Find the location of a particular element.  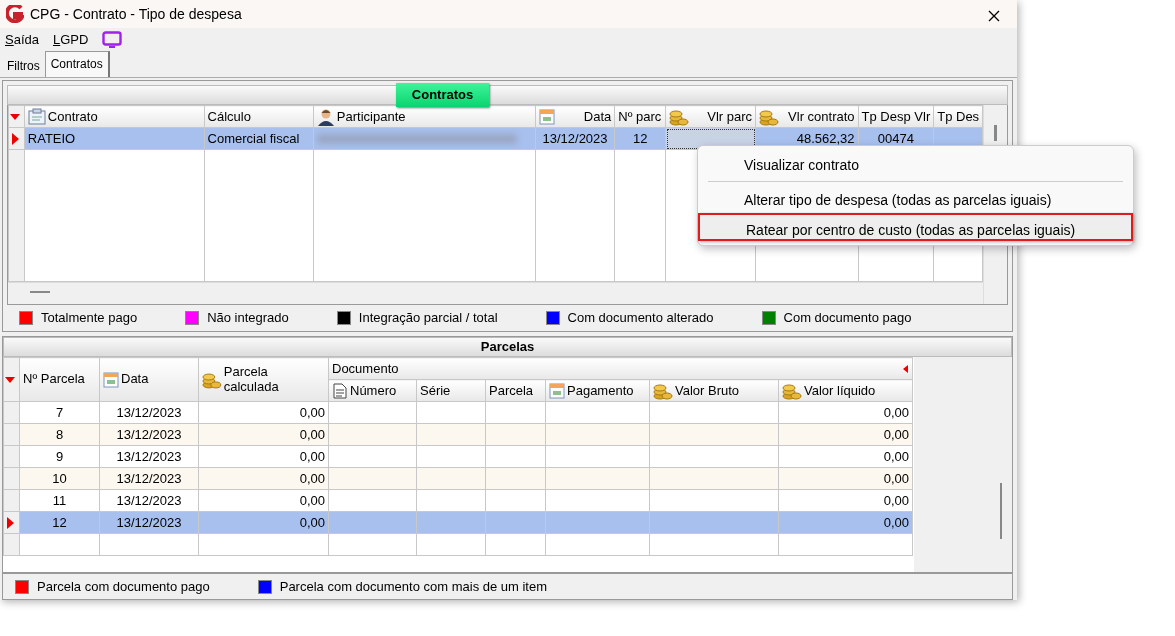

legend-label: Totalmente pago is located at coordinates (89, 318).